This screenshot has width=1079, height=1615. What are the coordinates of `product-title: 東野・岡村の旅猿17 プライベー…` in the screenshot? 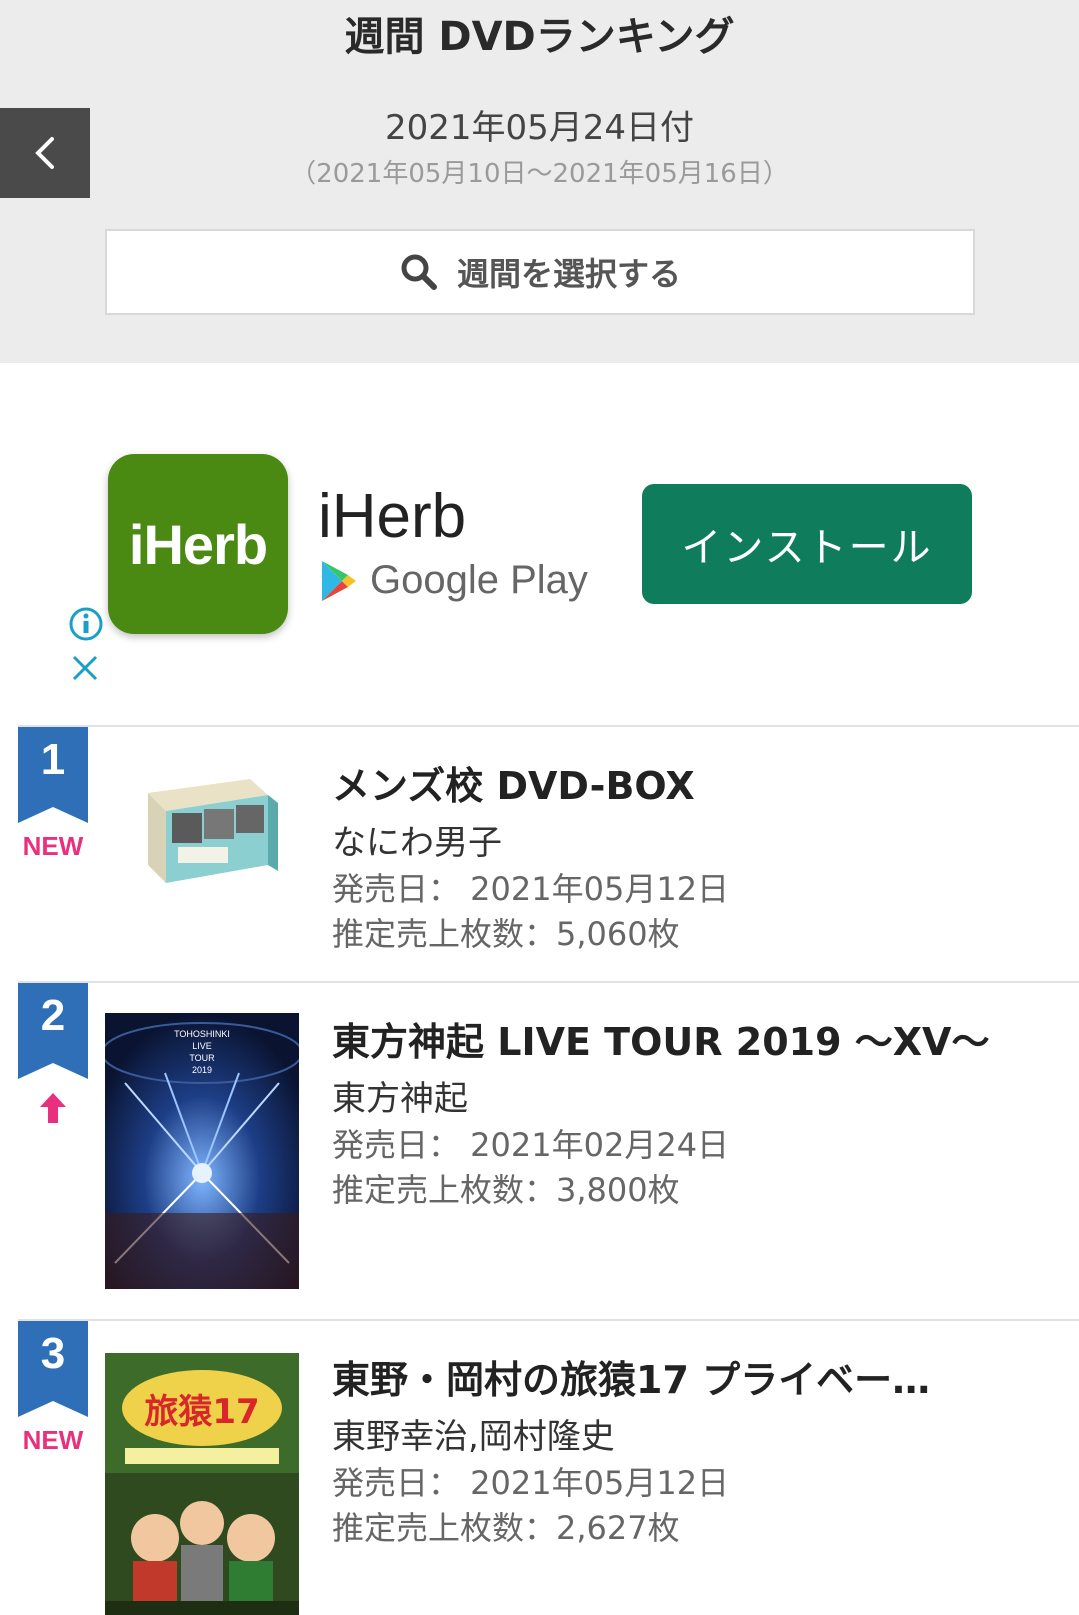 It's located at (631, 1376).